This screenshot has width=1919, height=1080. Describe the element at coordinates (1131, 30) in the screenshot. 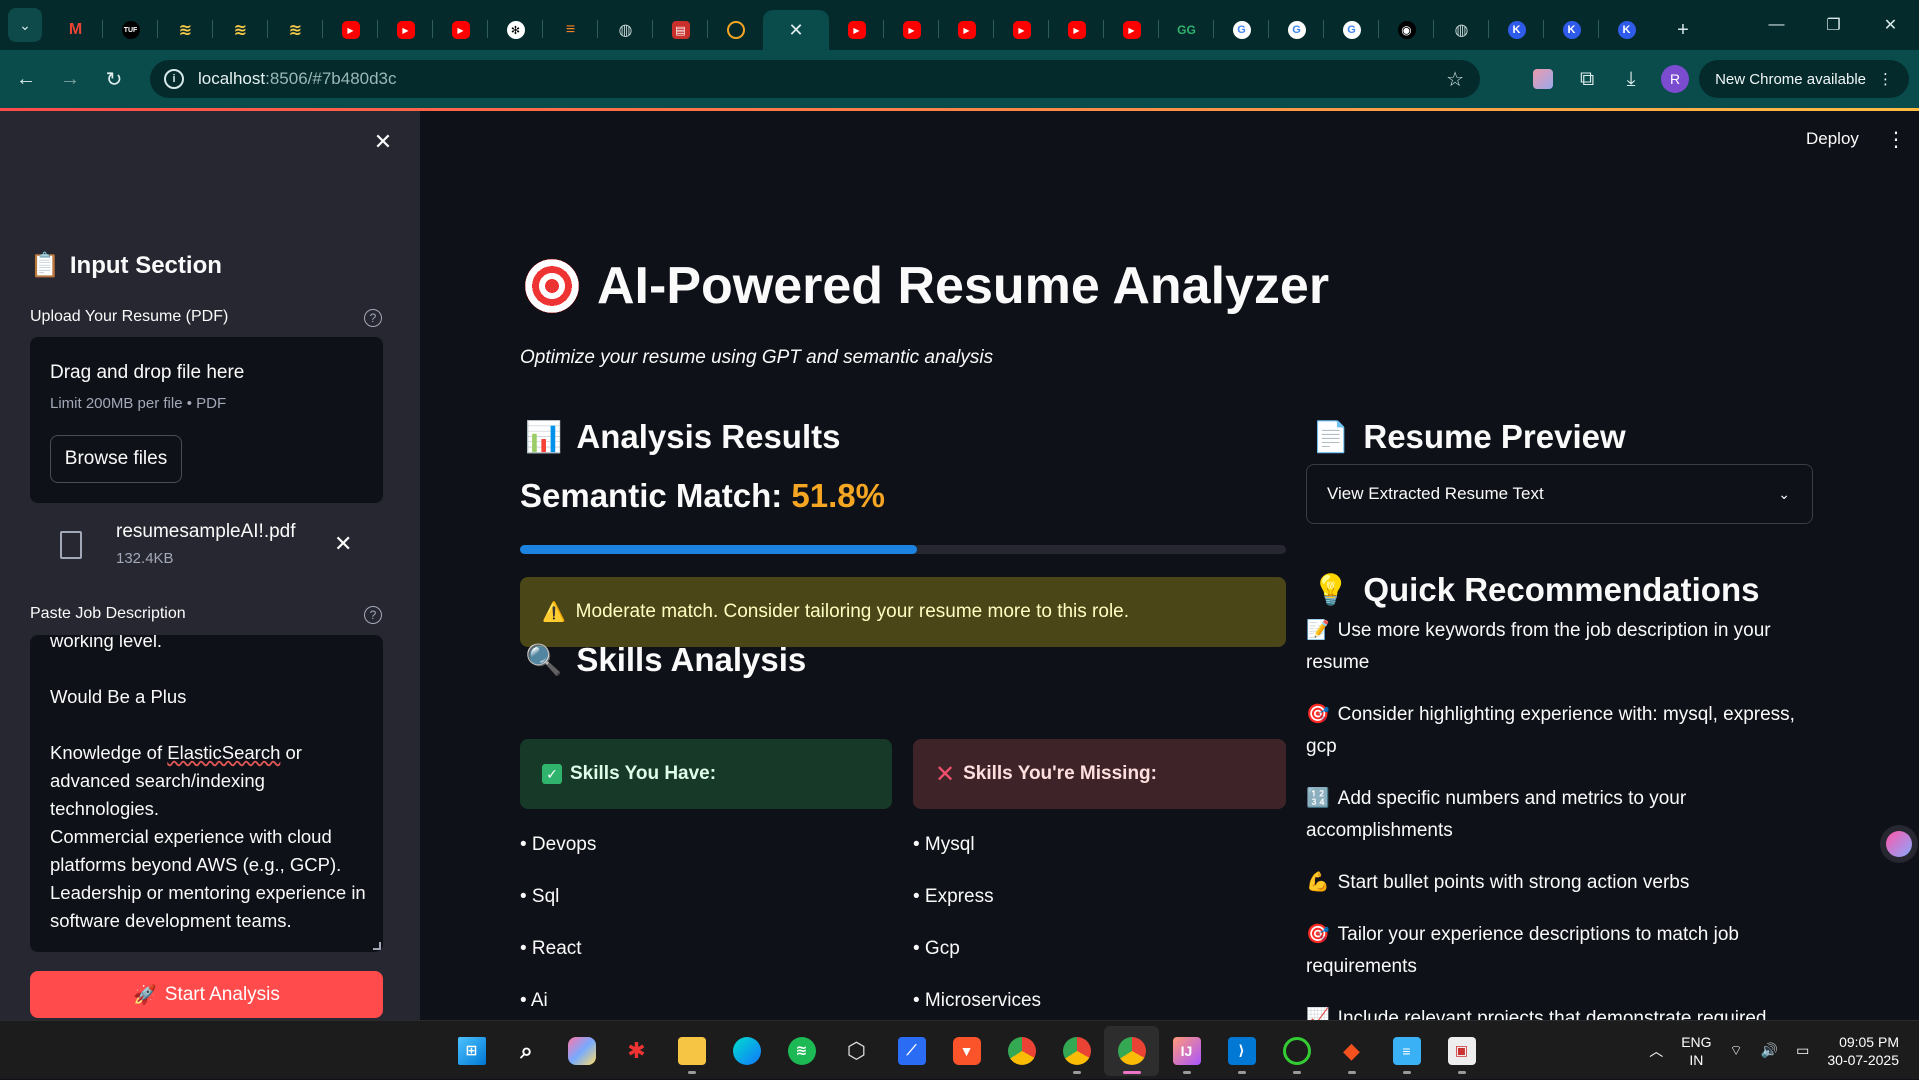

I see `tab-youtube-9: ▶` at that location.